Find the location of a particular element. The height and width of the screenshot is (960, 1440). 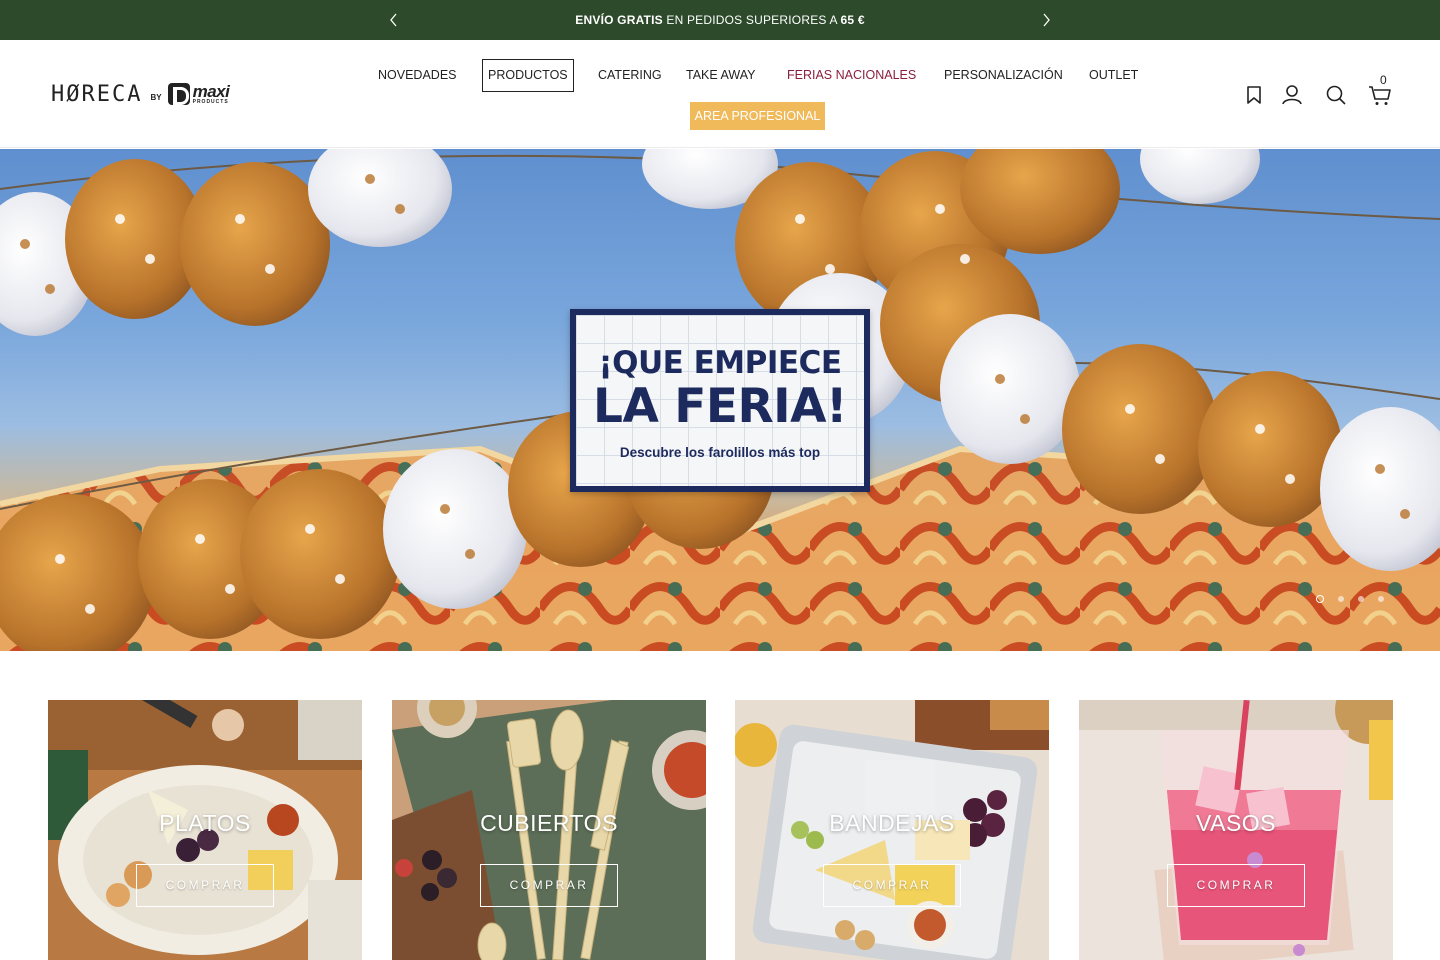

nav-outlet: OUTLET is located at coordinates (1113, 75).